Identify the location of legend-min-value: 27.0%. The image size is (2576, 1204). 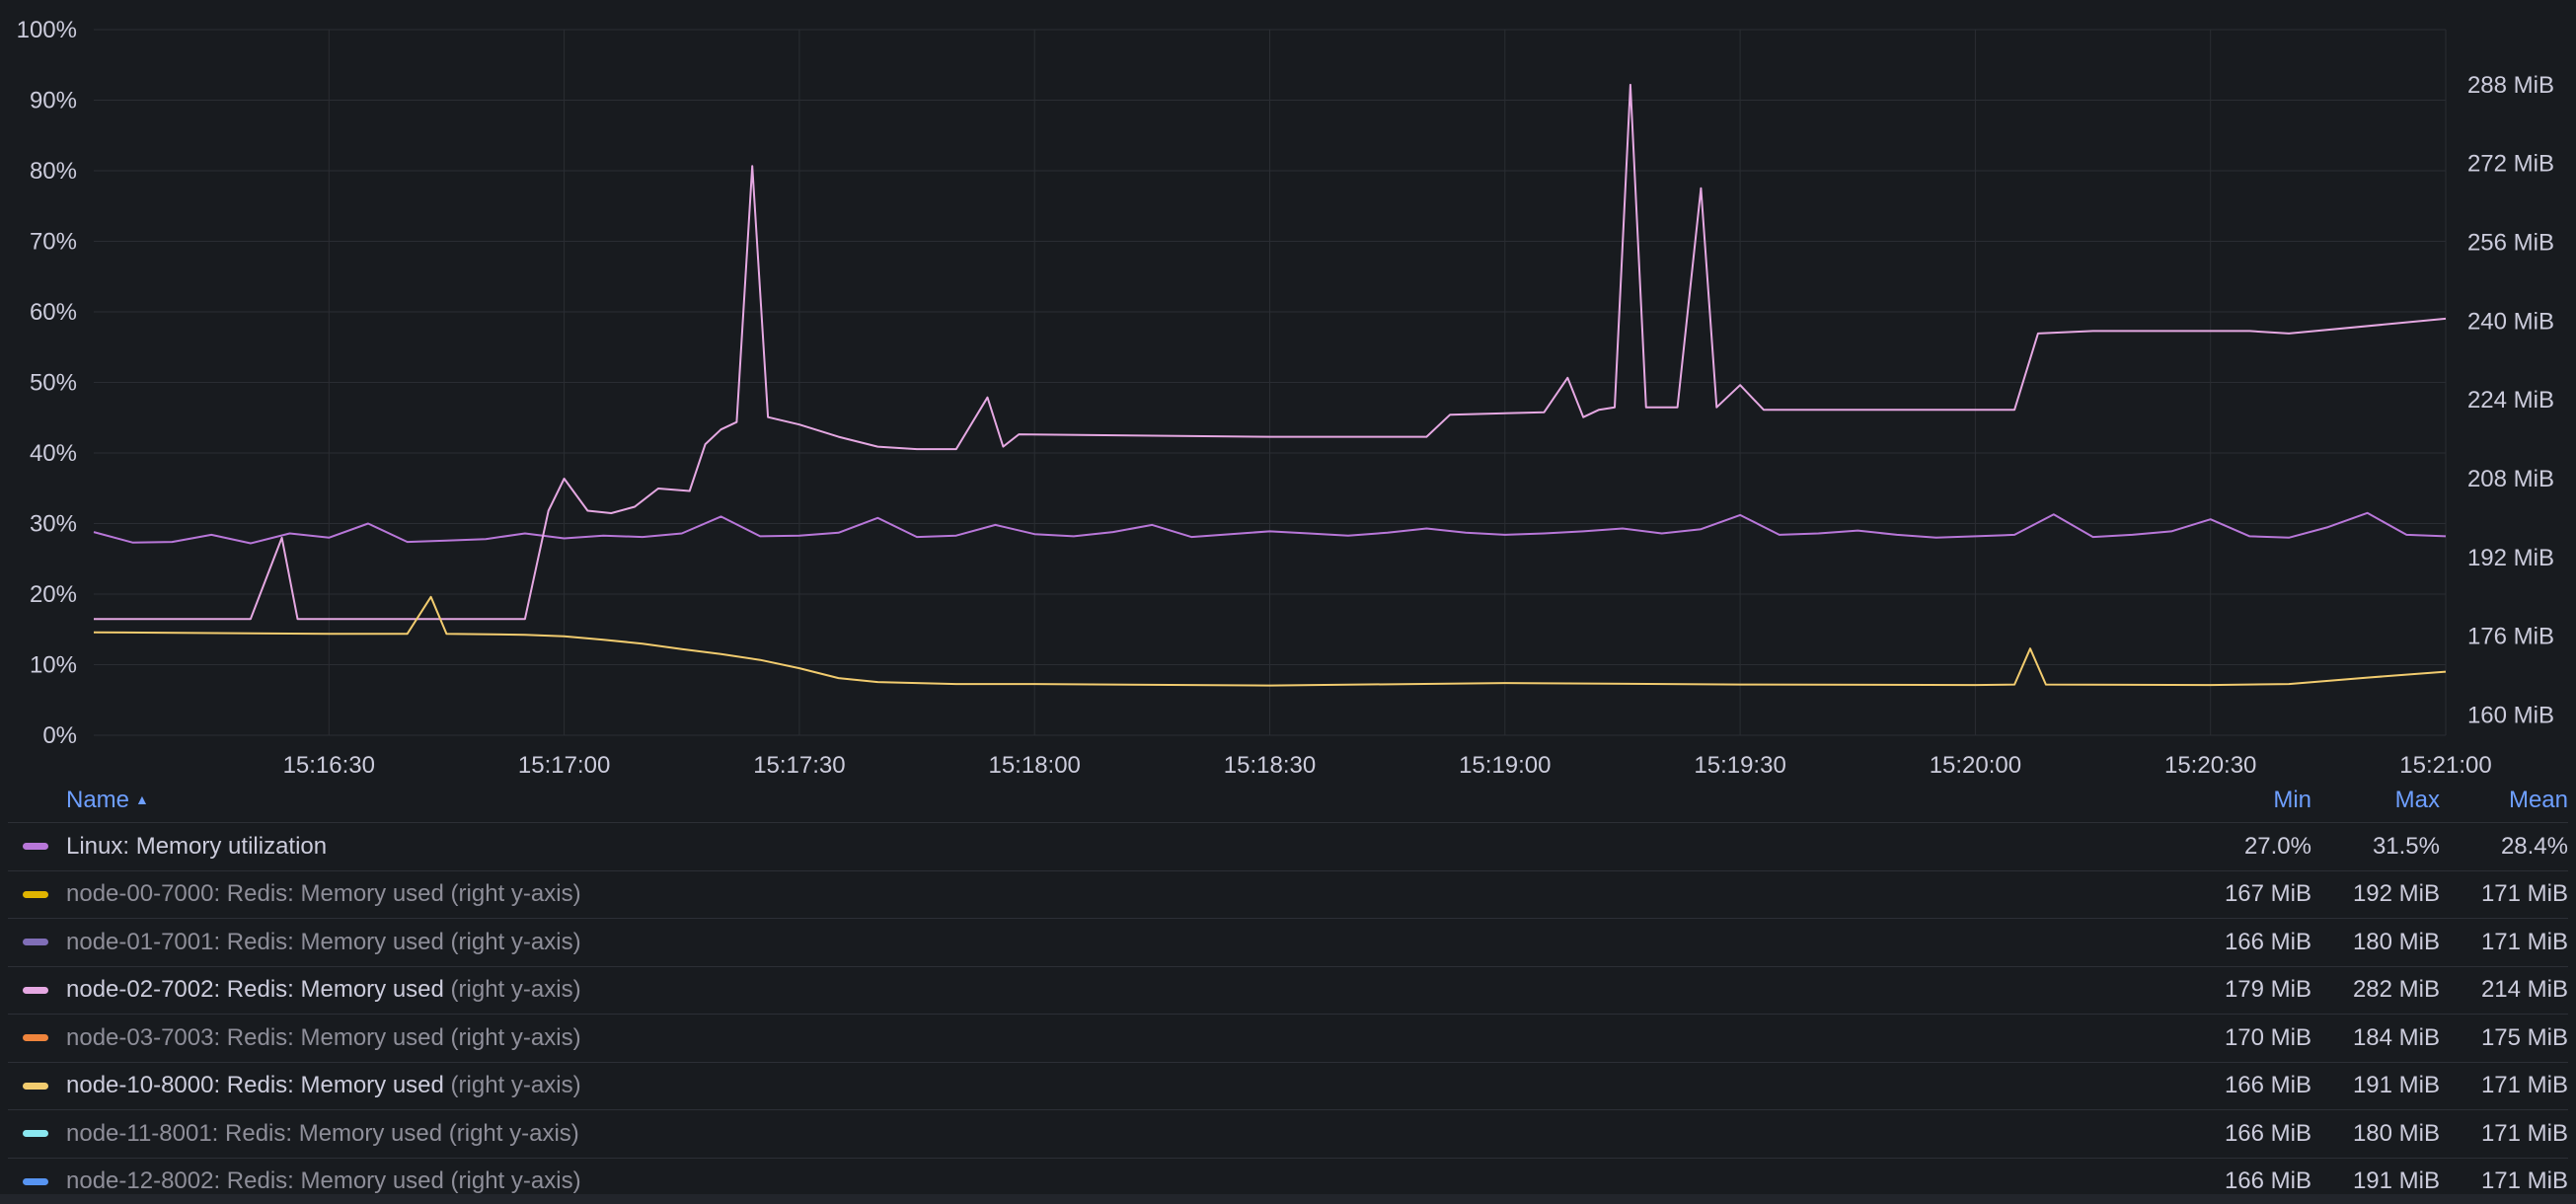
(2277, 846).